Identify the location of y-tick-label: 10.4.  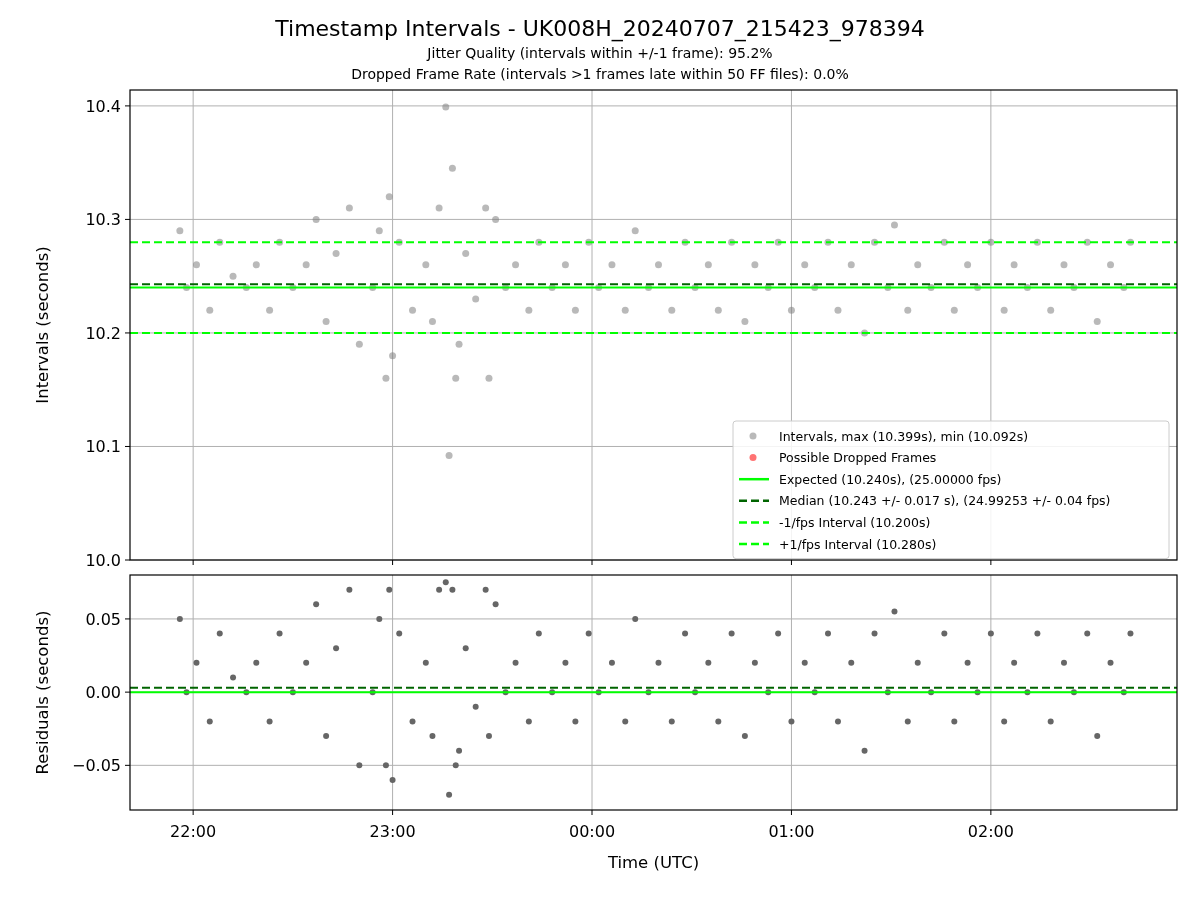
(103, 106).